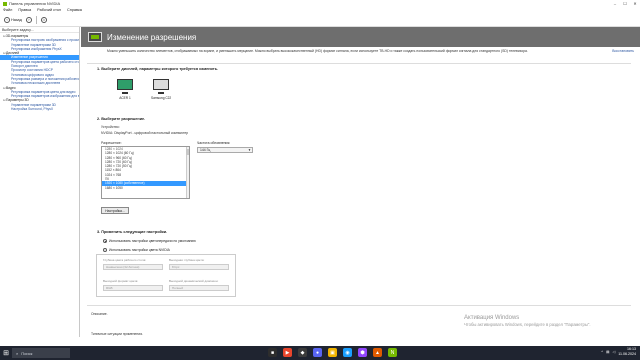 This screenshot has height=360, width=640. What do you see at coordinates (623, 53) in the screenshot?
I see `restore-defaults-link: Восстановить` at bounding box center [623, 53].